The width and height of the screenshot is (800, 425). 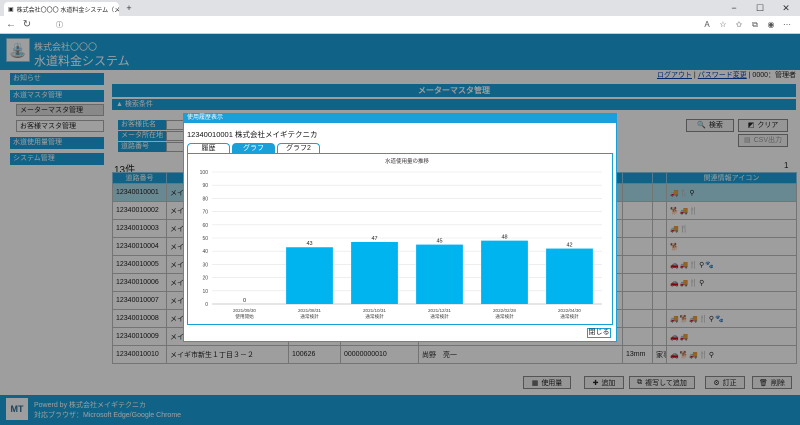 What do you see at coordinates (11, 9) in the screenshot?
I see `page-favicon-icon: ▣` at bounding box center [11, 9].